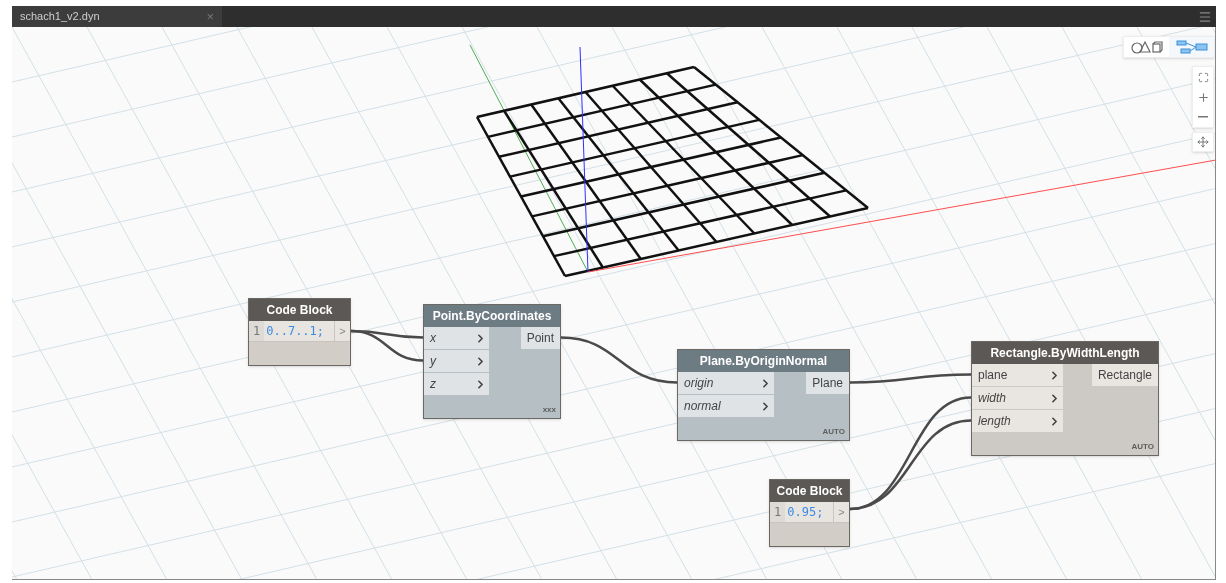 This screenshot has height=583, width=1226. I want to click on input-port: normal, so click(726, 406).